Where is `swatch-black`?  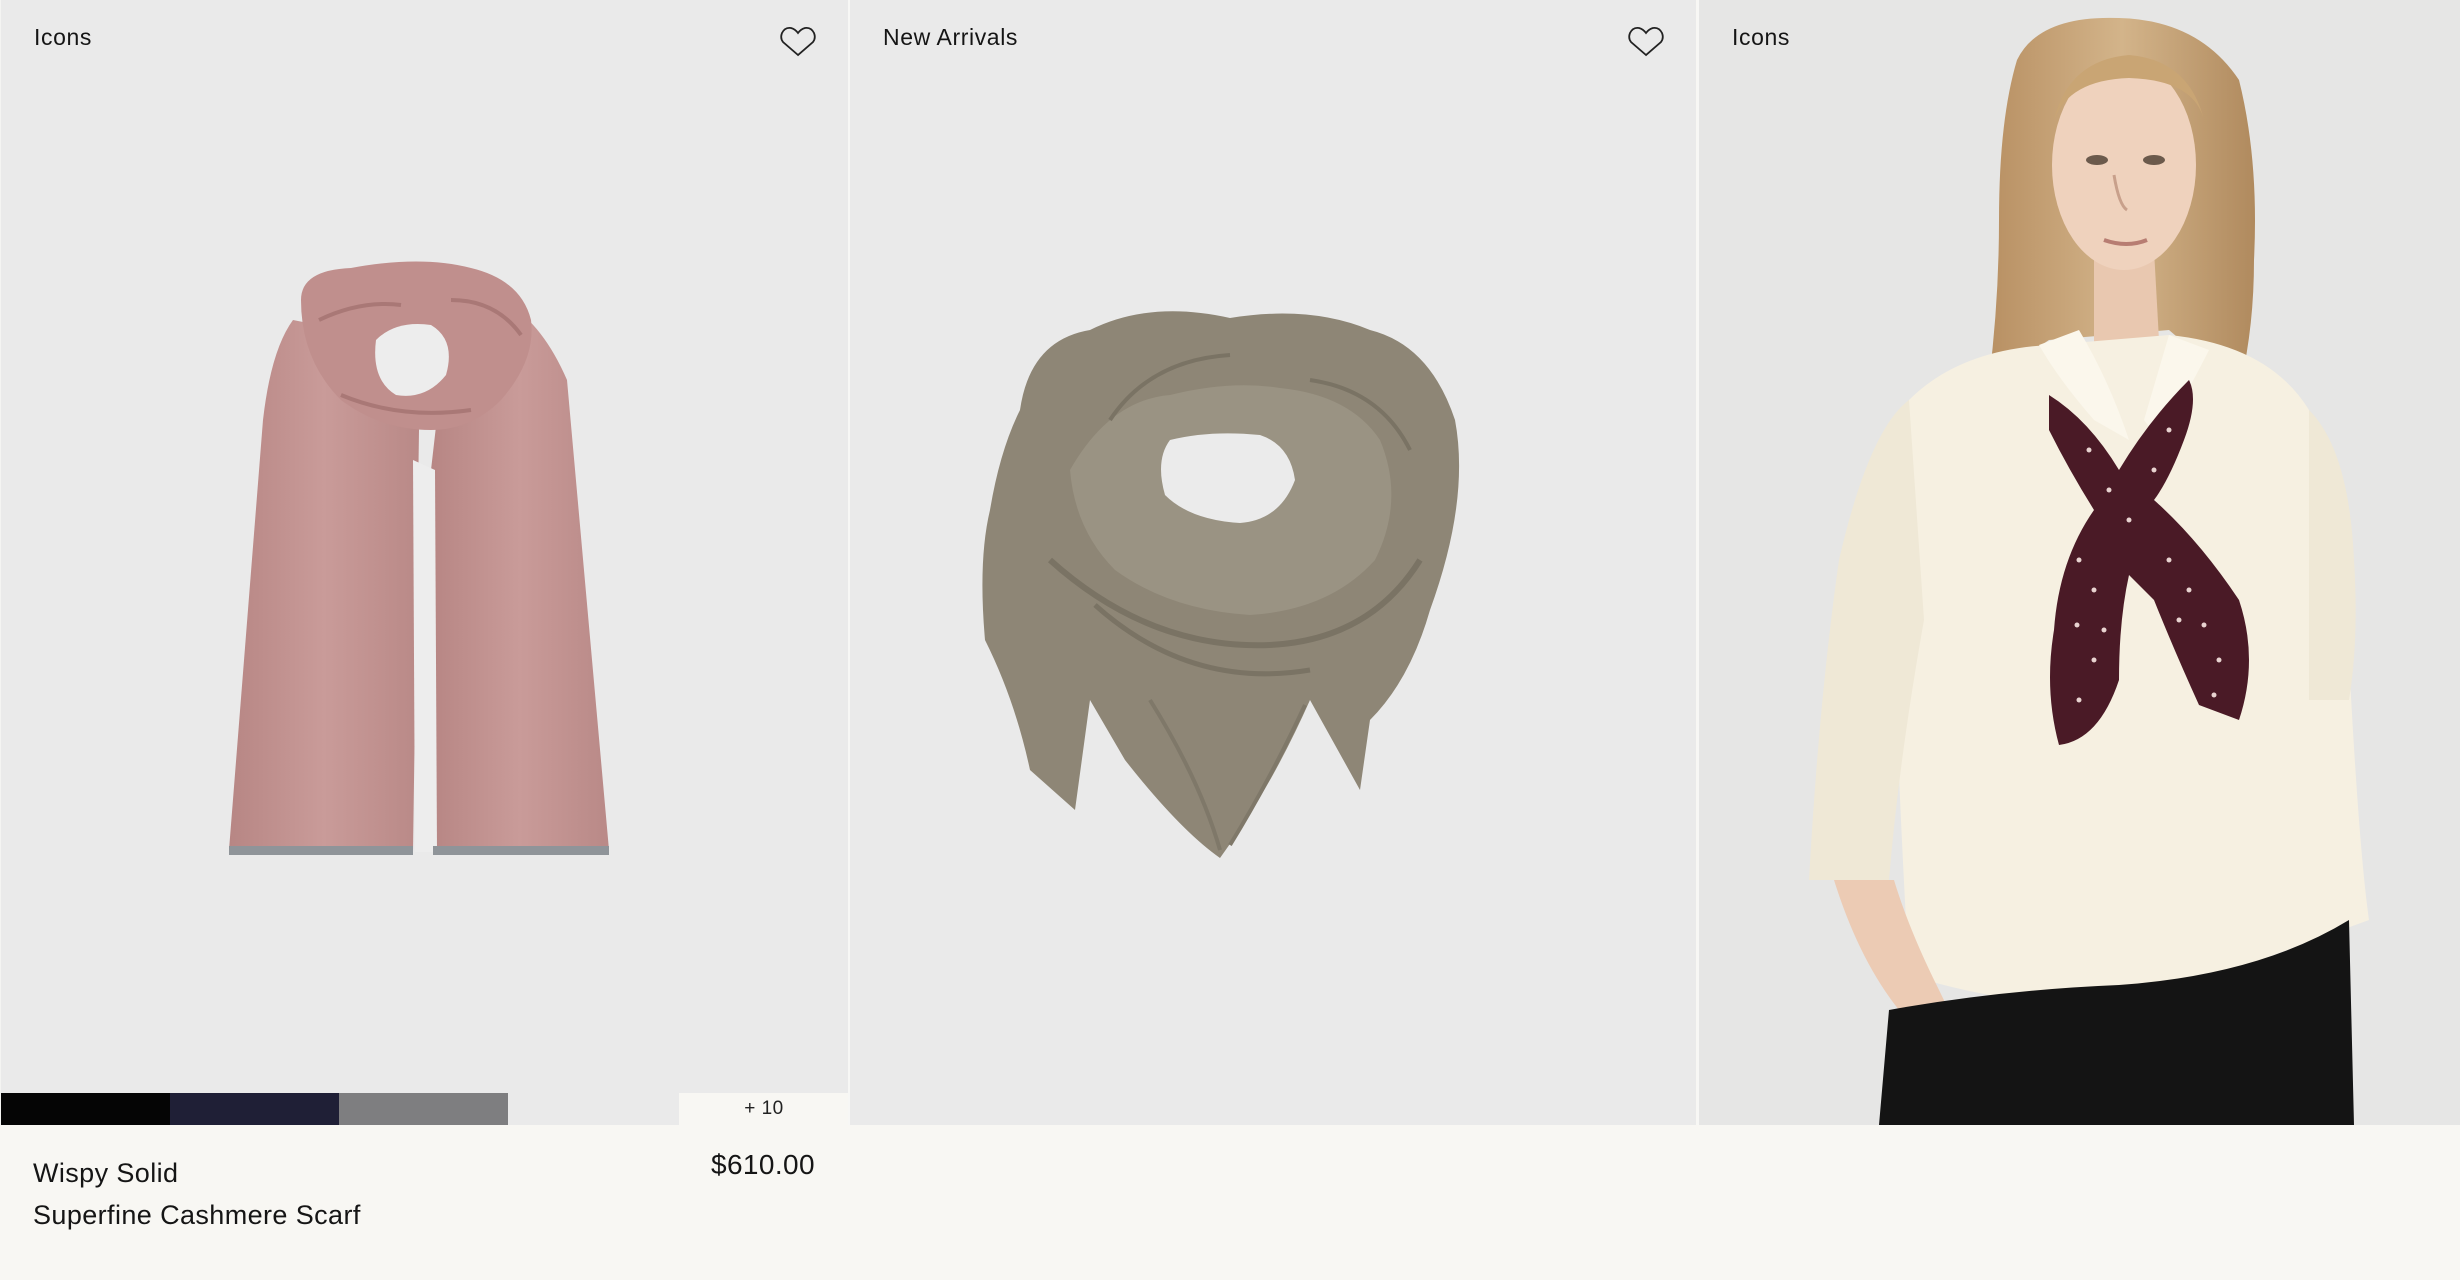 swatch-black is located at coordinates (85, 1109).